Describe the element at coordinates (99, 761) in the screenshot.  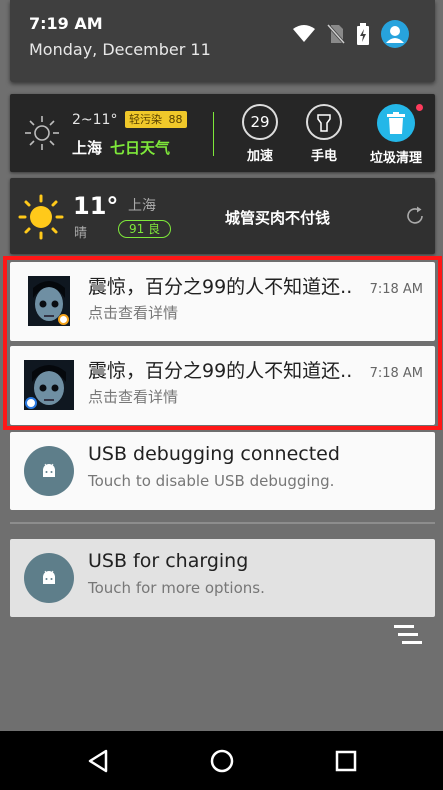
I see `back-icon` at that location.